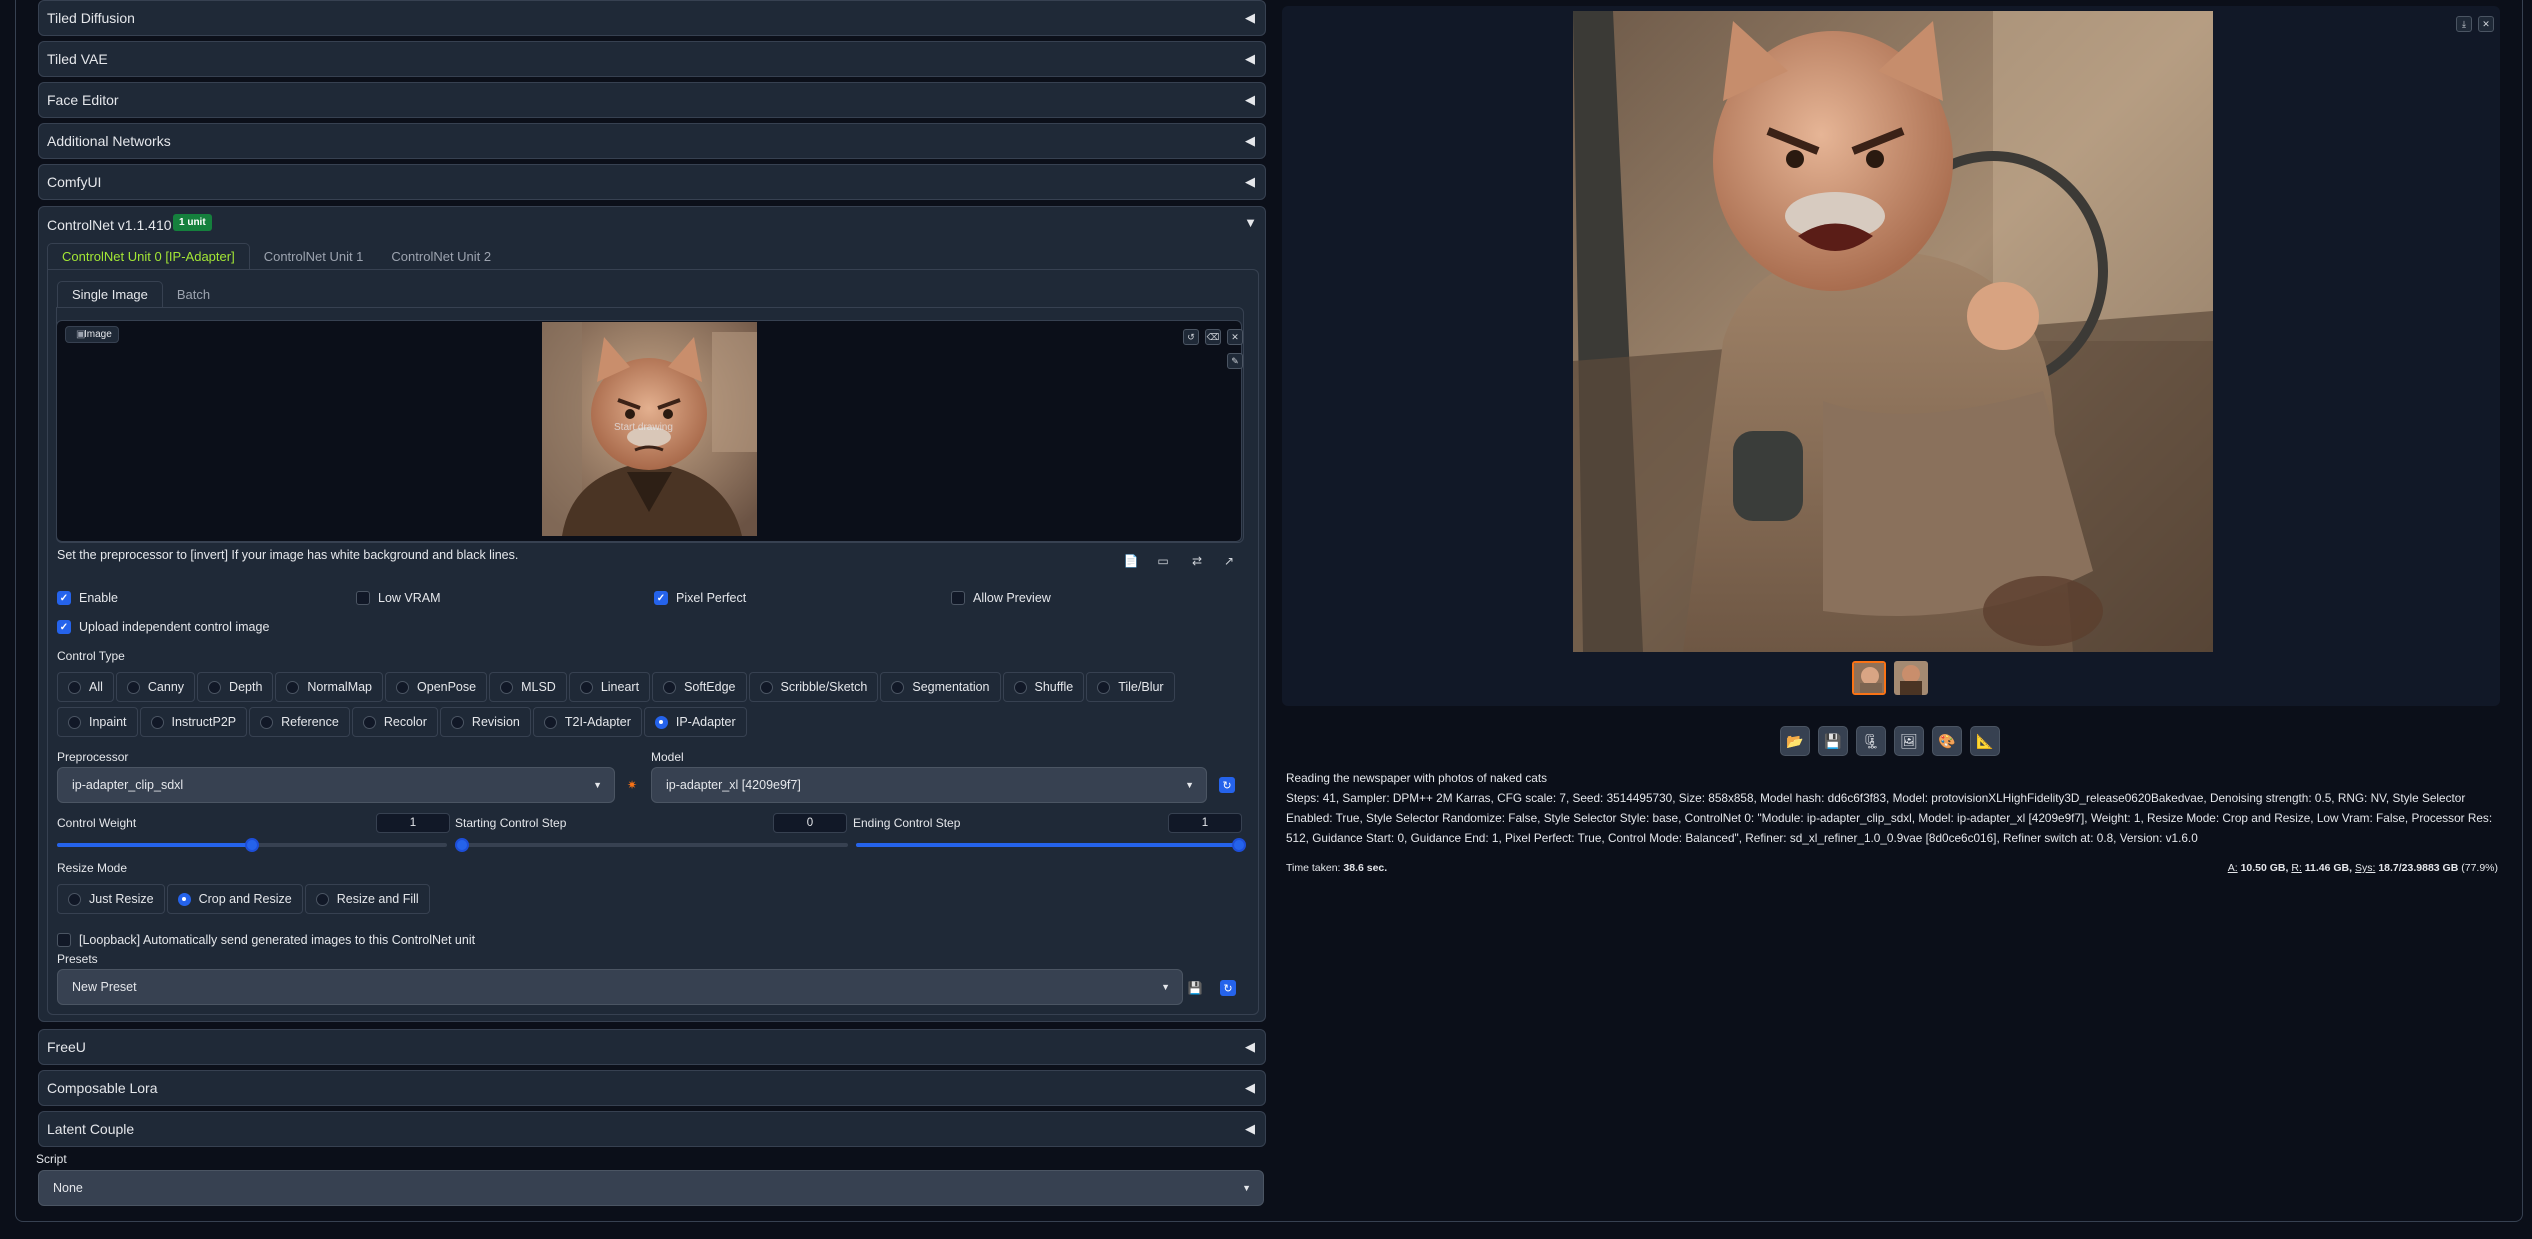  I want to click on save-icon: 💾, so click(1833, 741).